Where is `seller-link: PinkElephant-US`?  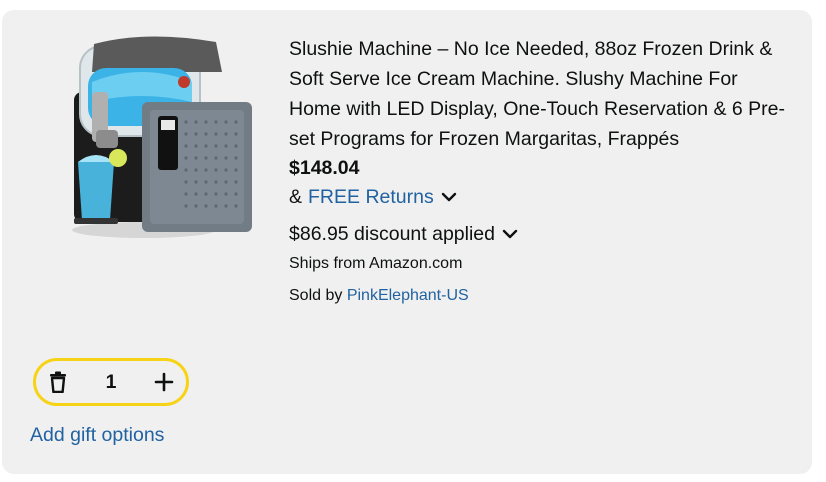
seller-link: PinkElephant-US is located at coordinates (408, 295).